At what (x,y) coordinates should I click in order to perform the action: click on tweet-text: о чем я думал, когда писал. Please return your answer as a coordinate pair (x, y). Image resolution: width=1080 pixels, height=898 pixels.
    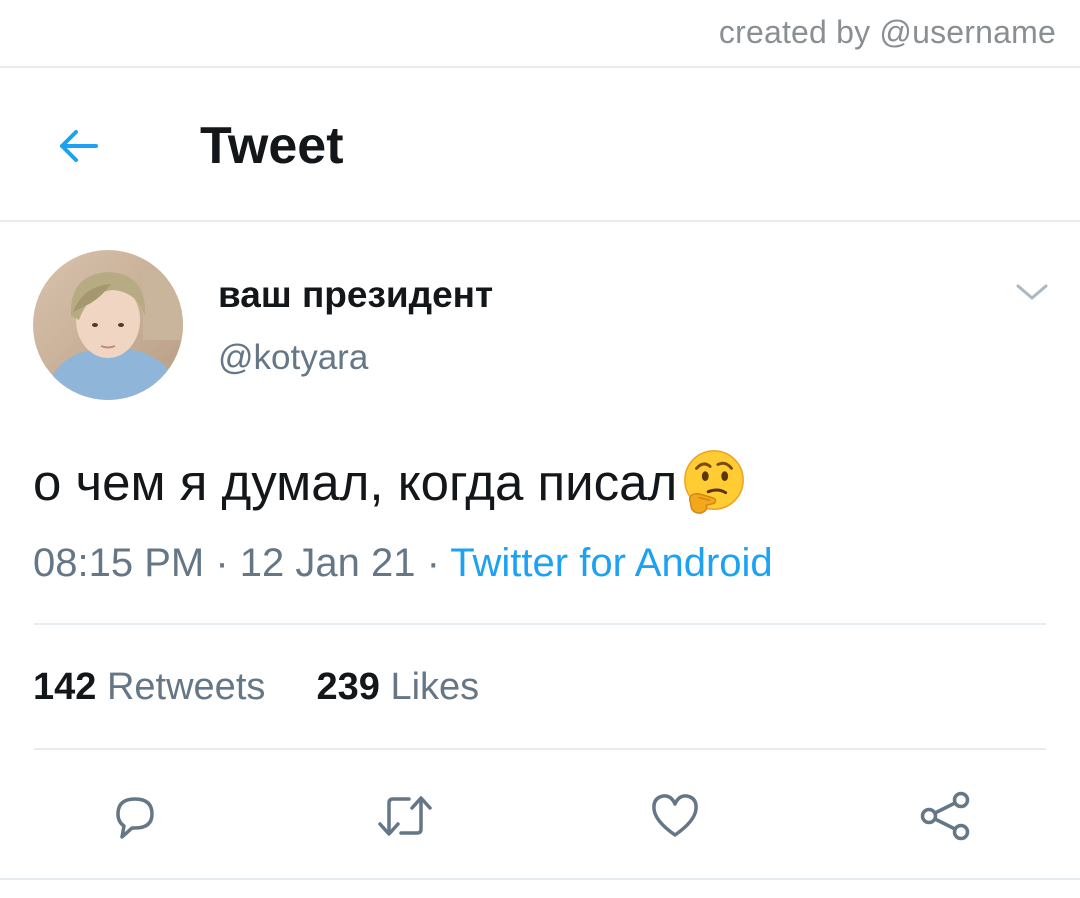
    Looking at the image, I should click on (391, 482).